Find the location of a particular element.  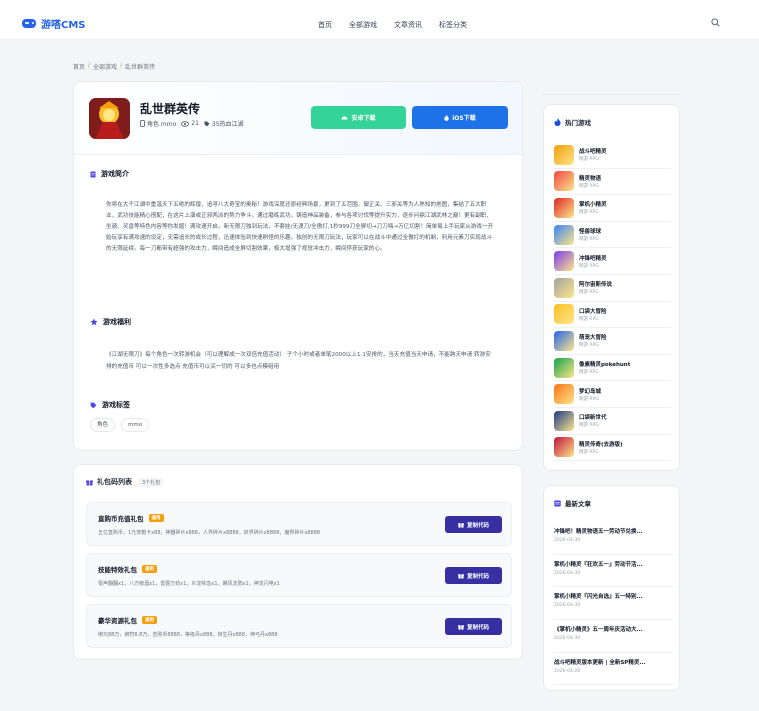

hot-game-item: 怪兽球球 网游 RPG is located at coordinates (612, 235).